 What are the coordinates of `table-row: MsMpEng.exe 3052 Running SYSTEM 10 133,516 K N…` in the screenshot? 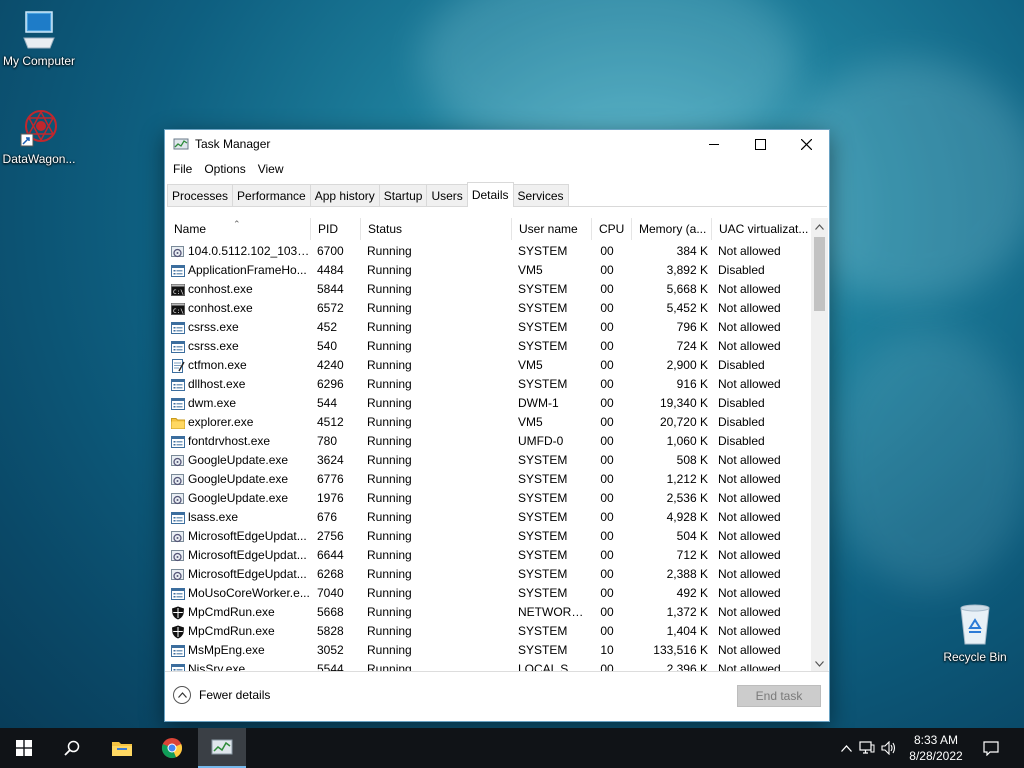 It's located at (489, 650).